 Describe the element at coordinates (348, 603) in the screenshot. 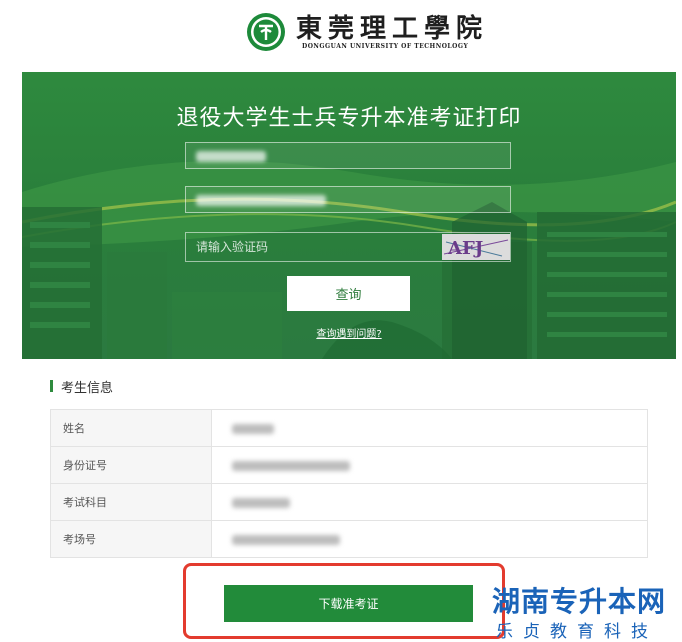

I see `download-admission-ticket-button: 下载准考证` at that location.